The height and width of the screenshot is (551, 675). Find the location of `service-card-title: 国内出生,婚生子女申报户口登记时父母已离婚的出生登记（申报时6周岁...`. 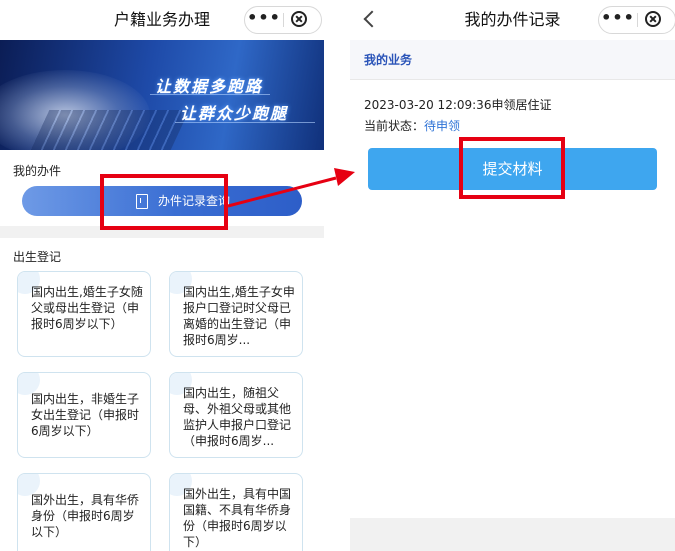

service-card-title: 国内出生,婚生子女申报户口登记时父母已离婚的出生登记（申报时6周岁... is located at coordinates (239, 316).